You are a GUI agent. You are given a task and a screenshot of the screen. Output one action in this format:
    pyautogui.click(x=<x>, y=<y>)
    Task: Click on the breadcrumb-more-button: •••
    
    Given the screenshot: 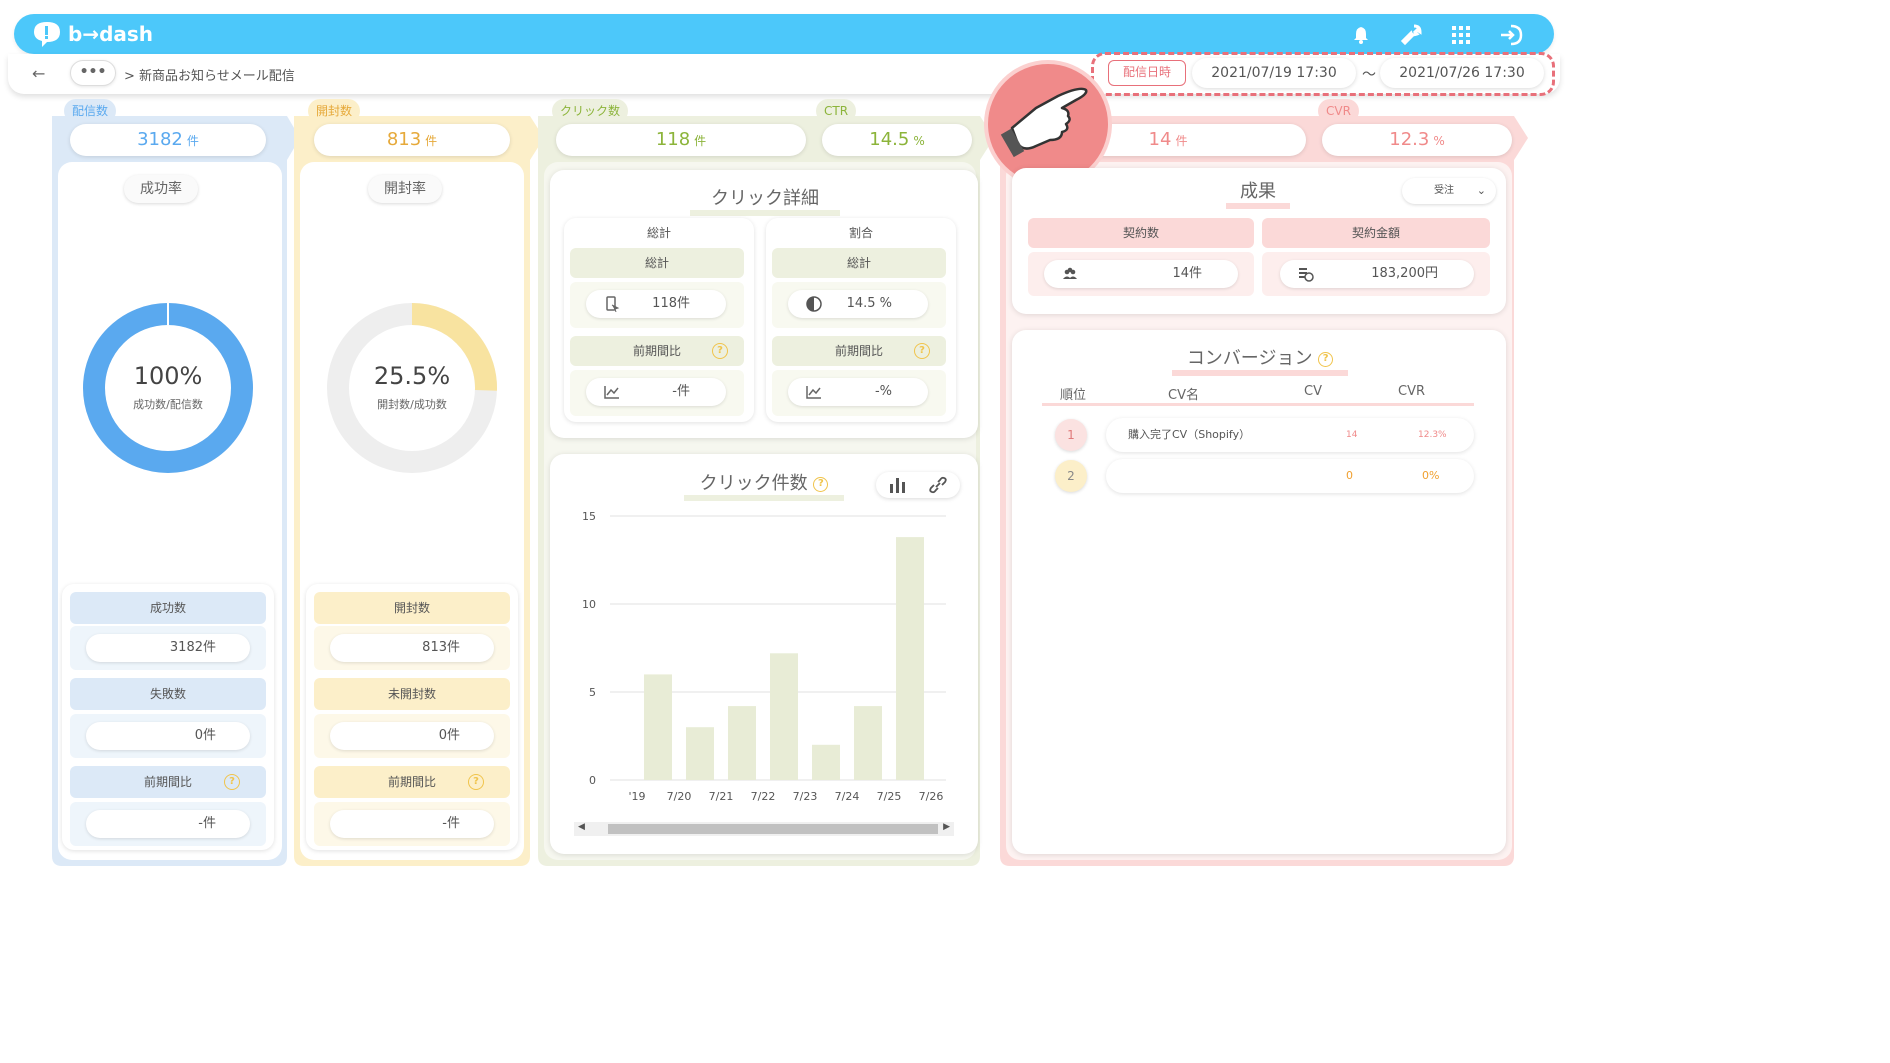 What is the action you would take?
    pyautogui.click(x=93, y=73)
    